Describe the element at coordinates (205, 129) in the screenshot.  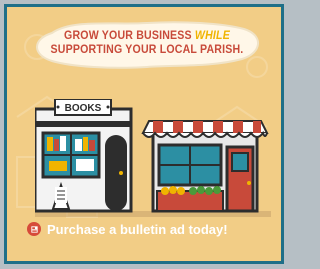
I see `striped-awning` at that location.